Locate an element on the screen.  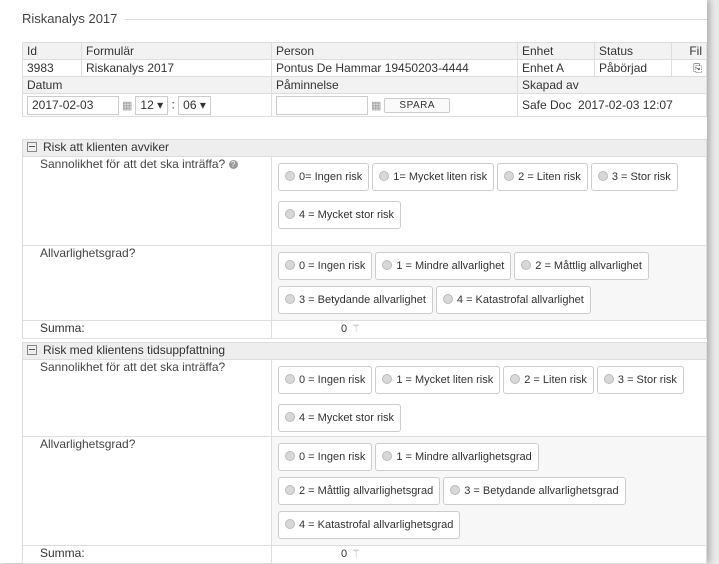
created-by-name: Safe Doc is located at coordinates (547, 105).